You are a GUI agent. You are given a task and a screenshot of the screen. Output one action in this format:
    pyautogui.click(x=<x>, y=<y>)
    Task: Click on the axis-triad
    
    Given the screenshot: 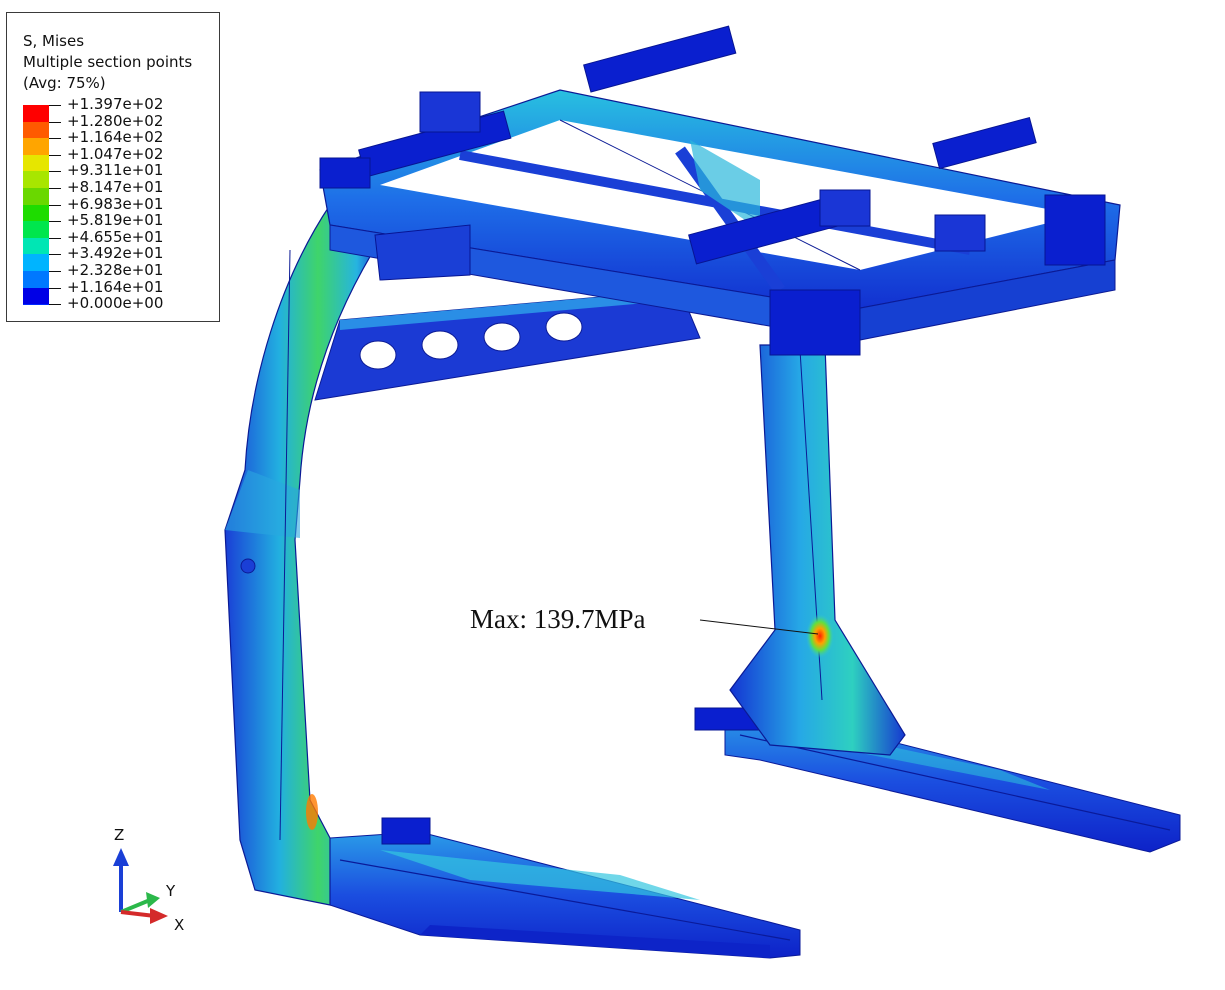 What is the action you would take?
    pyautogui.click(x=140, y=886)
    